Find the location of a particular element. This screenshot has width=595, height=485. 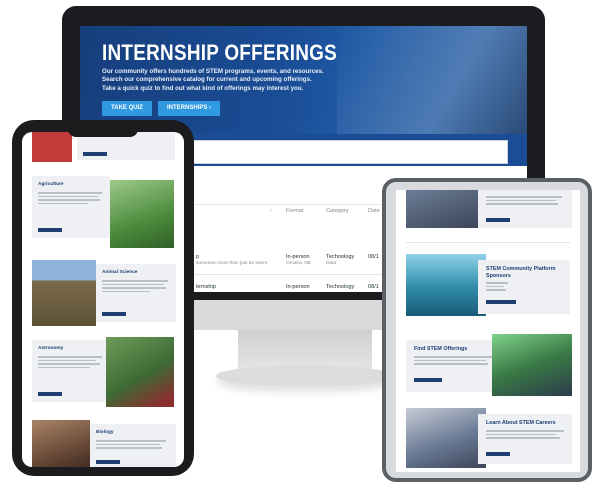

card-title: Find STEM Offerings is located at coordinates (441, 349).